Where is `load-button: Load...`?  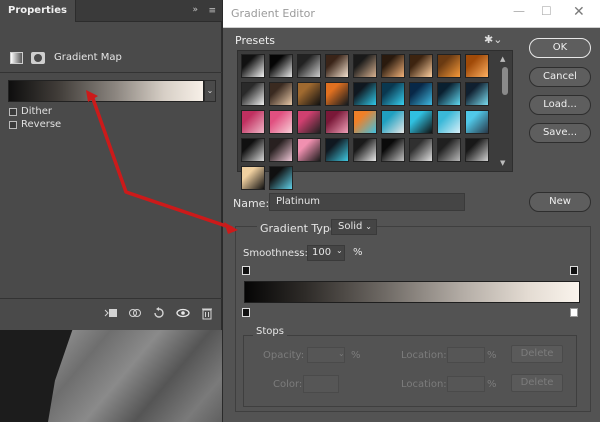
load-button: Load... is located at coordinates (560, 105).